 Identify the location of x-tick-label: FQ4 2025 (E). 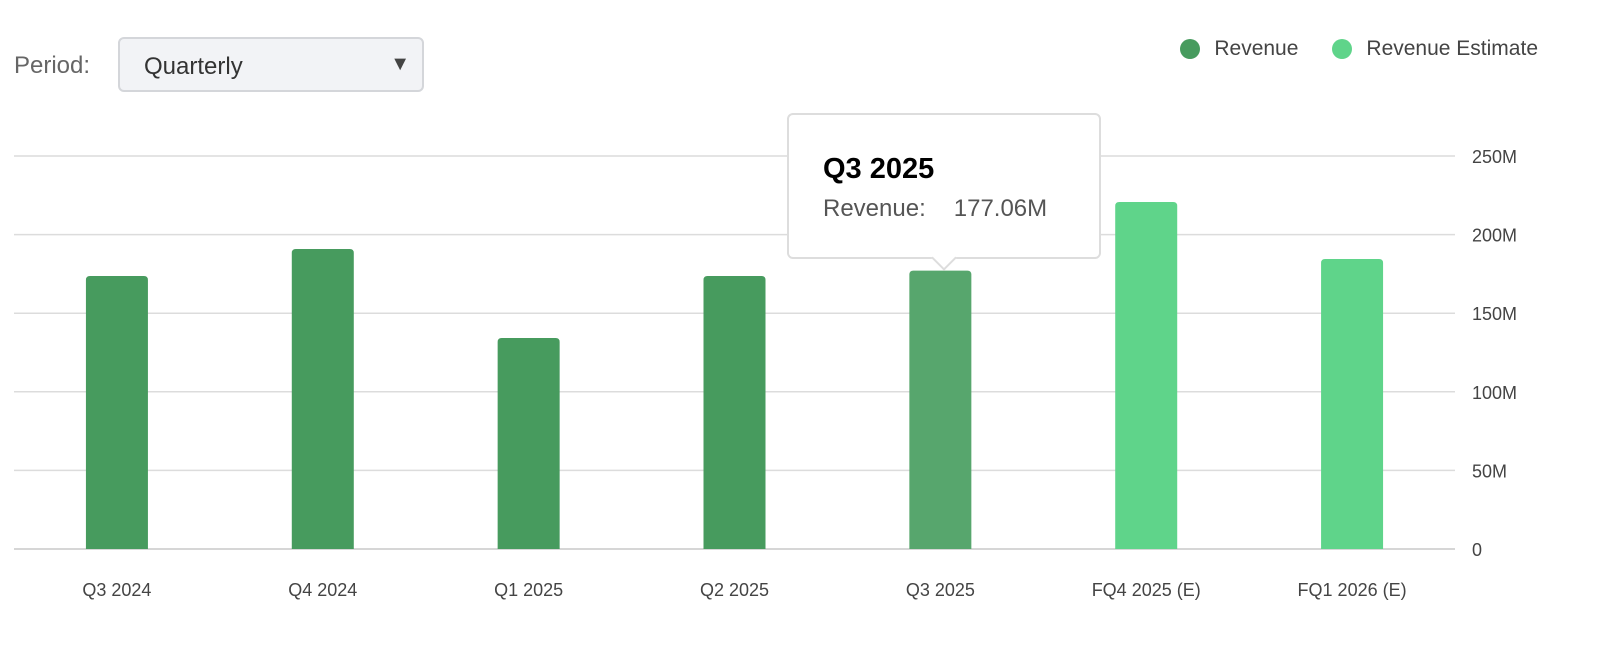
(1146, 590).